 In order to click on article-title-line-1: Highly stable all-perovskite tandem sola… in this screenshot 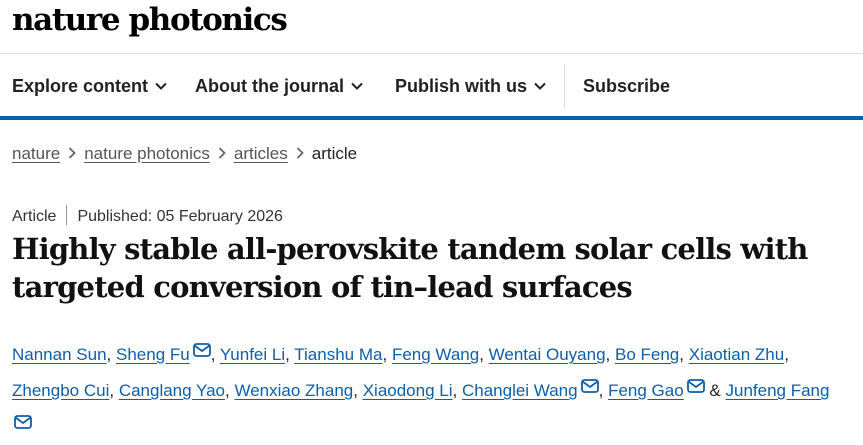, I will do `click(410, 249)`.